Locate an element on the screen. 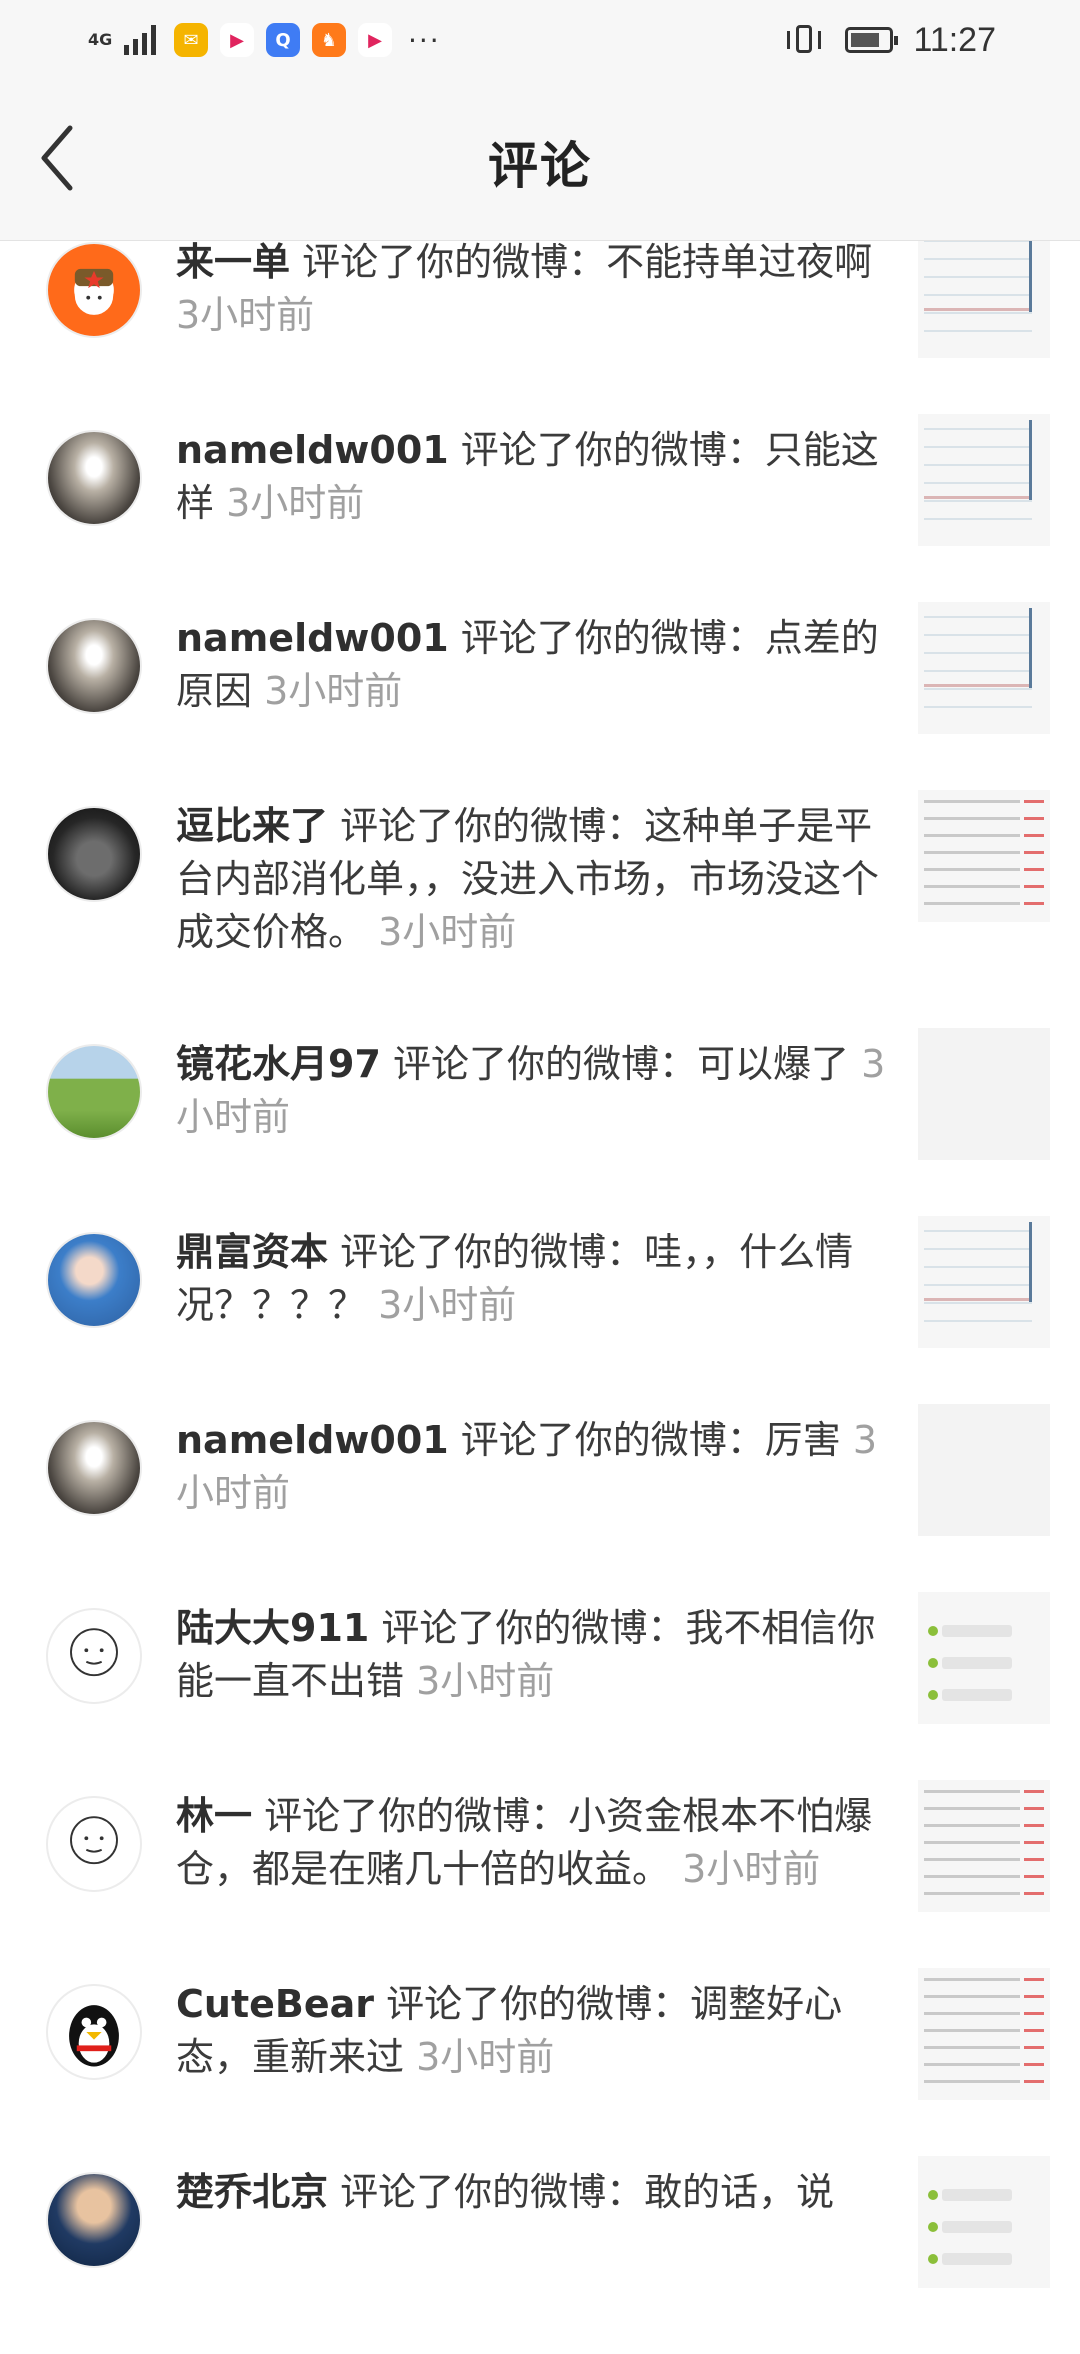 This screenshot has width=1080, height=2354. vibrate-icon is located at coordinates (805, 40).